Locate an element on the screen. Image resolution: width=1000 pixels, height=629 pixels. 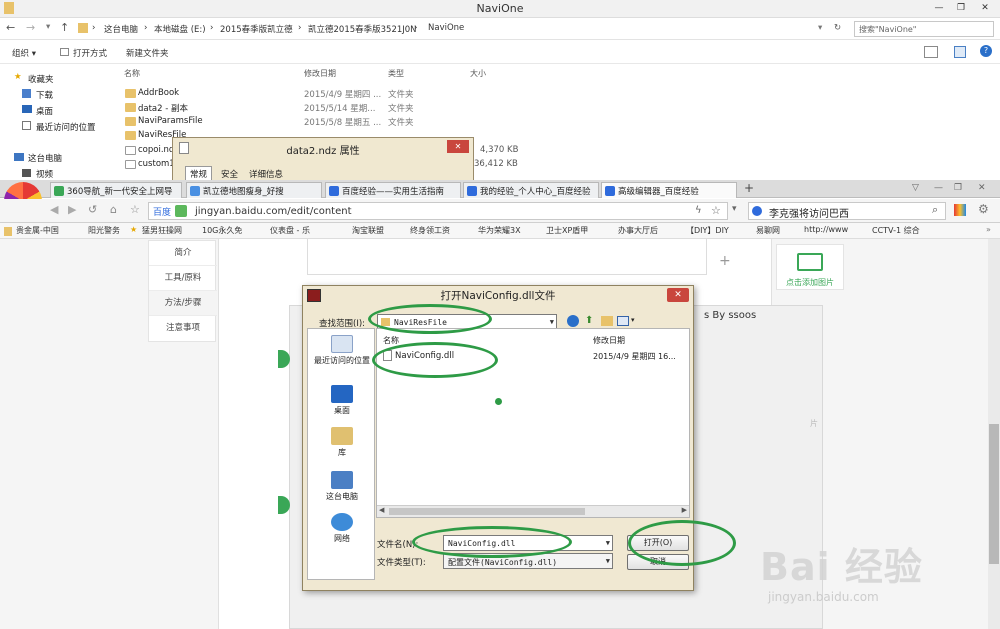
nav-notes: 注意事项 is located at coordinates (183, 328).